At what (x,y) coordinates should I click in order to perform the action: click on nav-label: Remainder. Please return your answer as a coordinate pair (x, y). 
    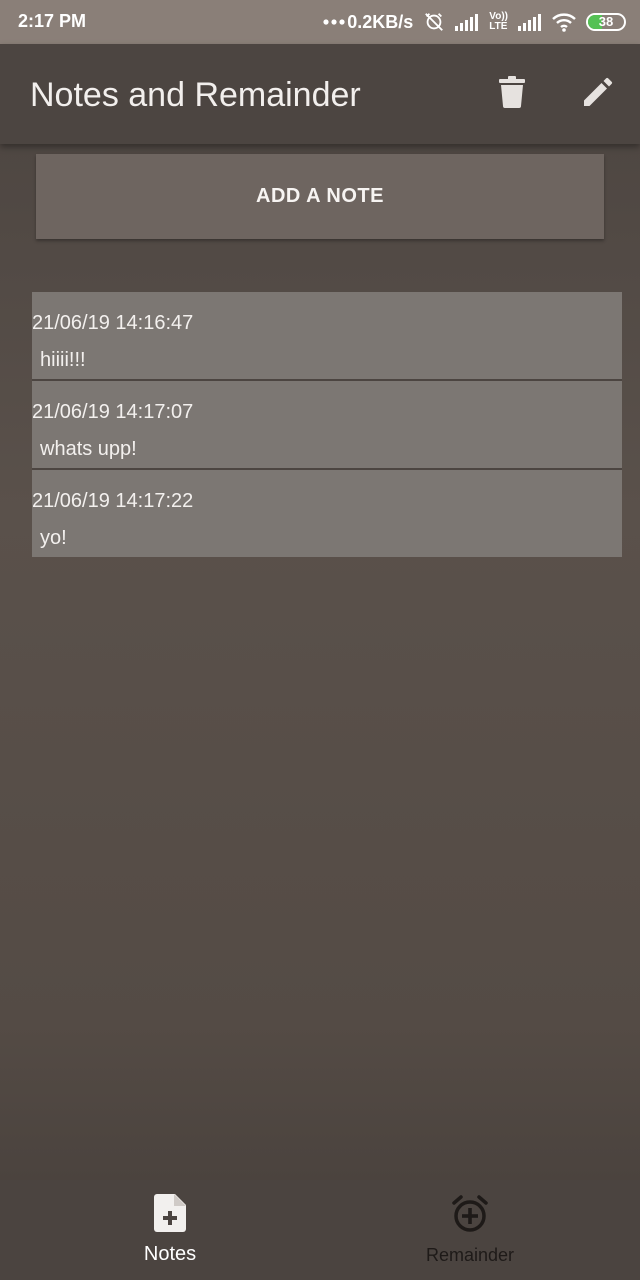
    Looking at the image, I should click on (470, 1255).